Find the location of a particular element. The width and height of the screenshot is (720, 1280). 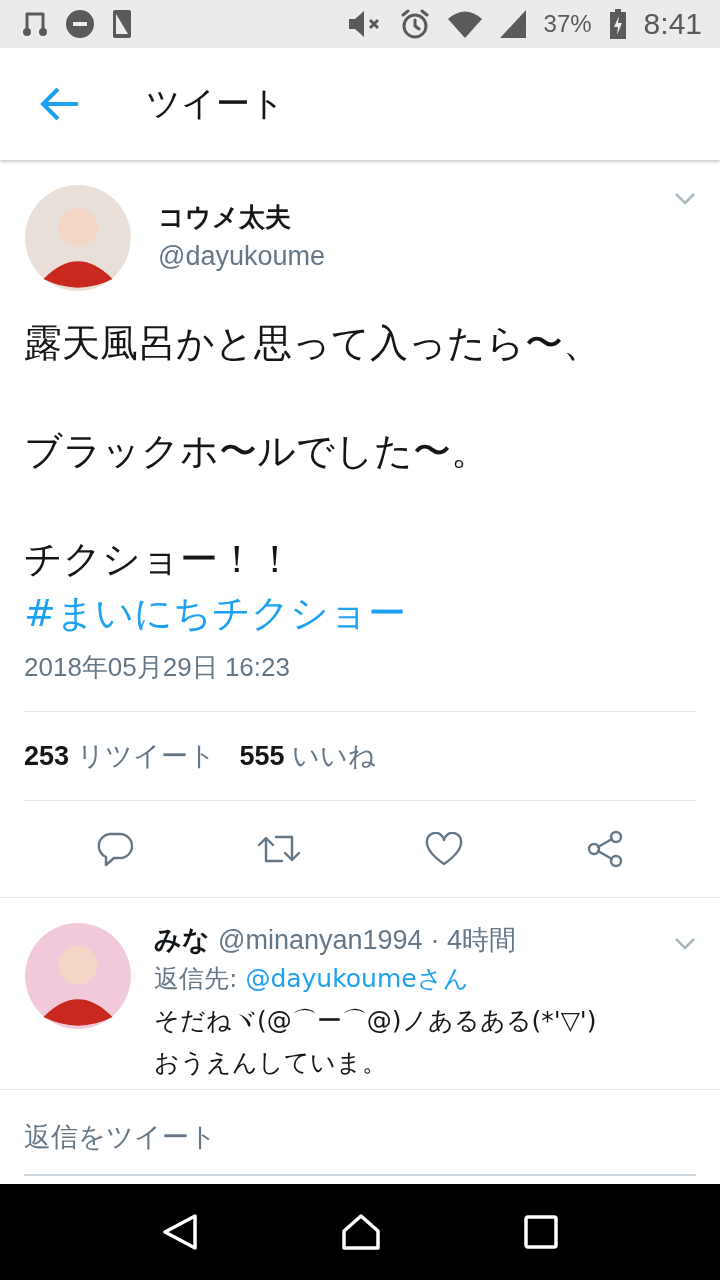

back-icon is located at coordinates (179, 1232).